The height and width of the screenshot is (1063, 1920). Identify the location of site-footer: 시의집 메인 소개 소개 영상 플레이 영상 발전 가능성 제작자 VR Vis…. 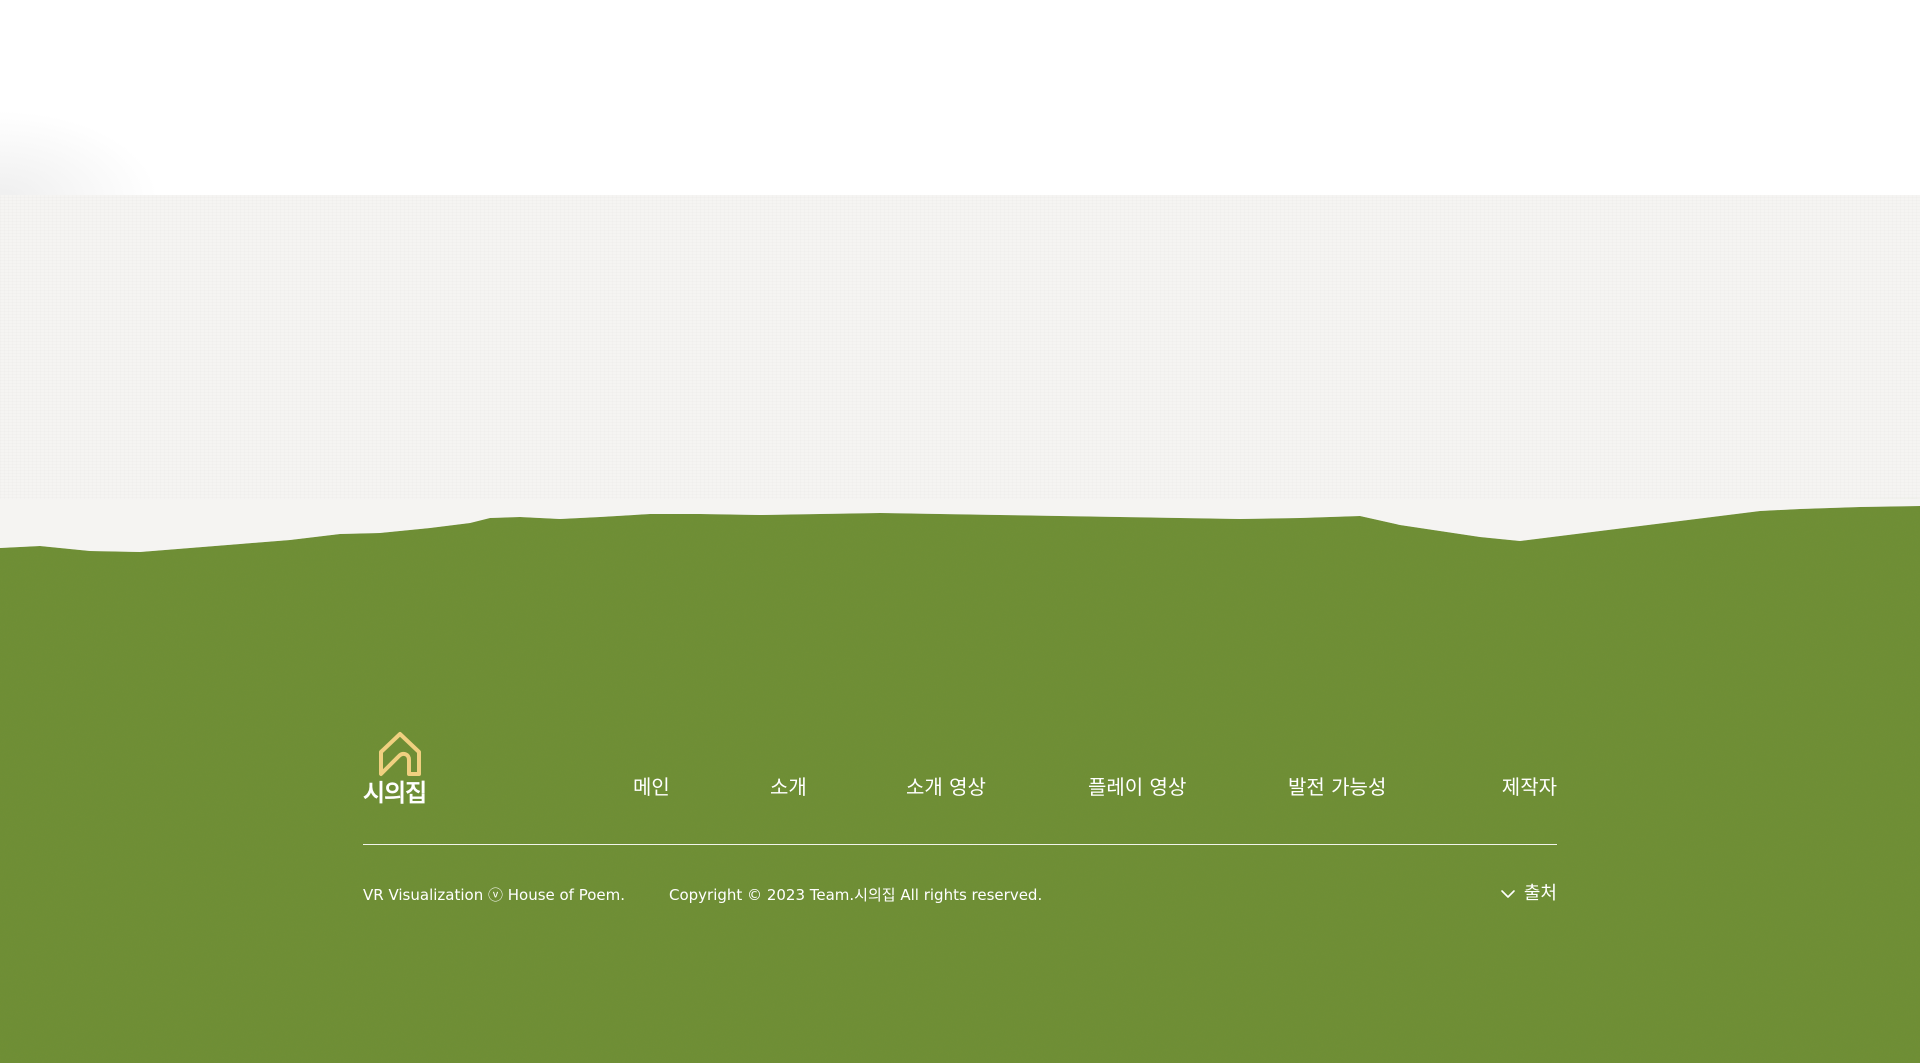
(960, 830).